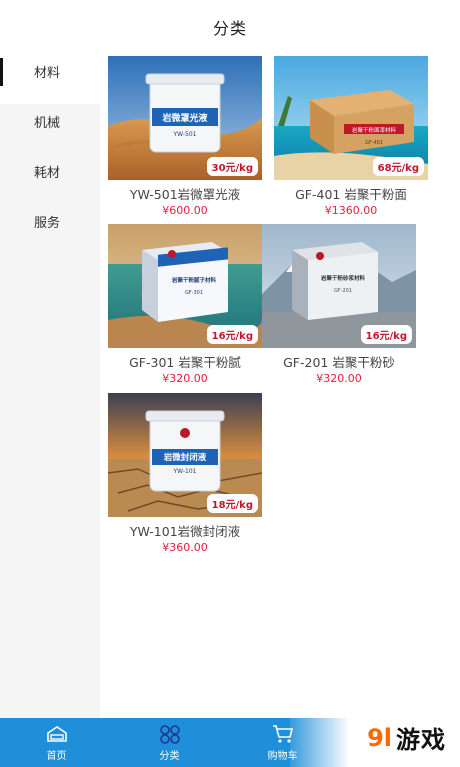  I want to click on sidebar-item-label: 材料, so click(47, 73).